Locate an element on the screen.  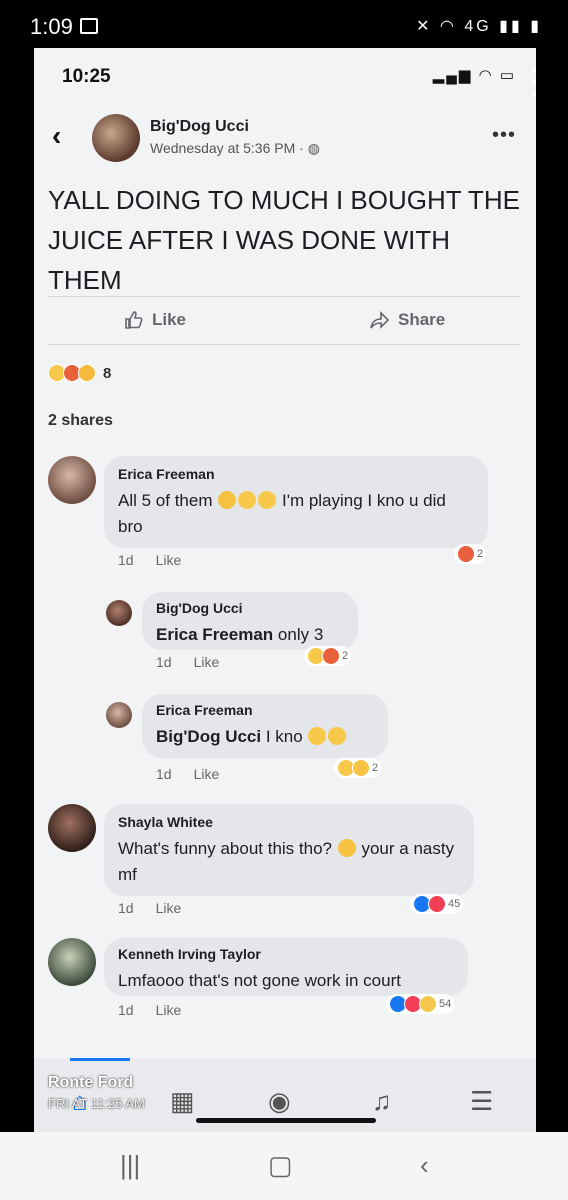
comment-text: Erica Freeman only 3 is located at coordinates (250, 635).